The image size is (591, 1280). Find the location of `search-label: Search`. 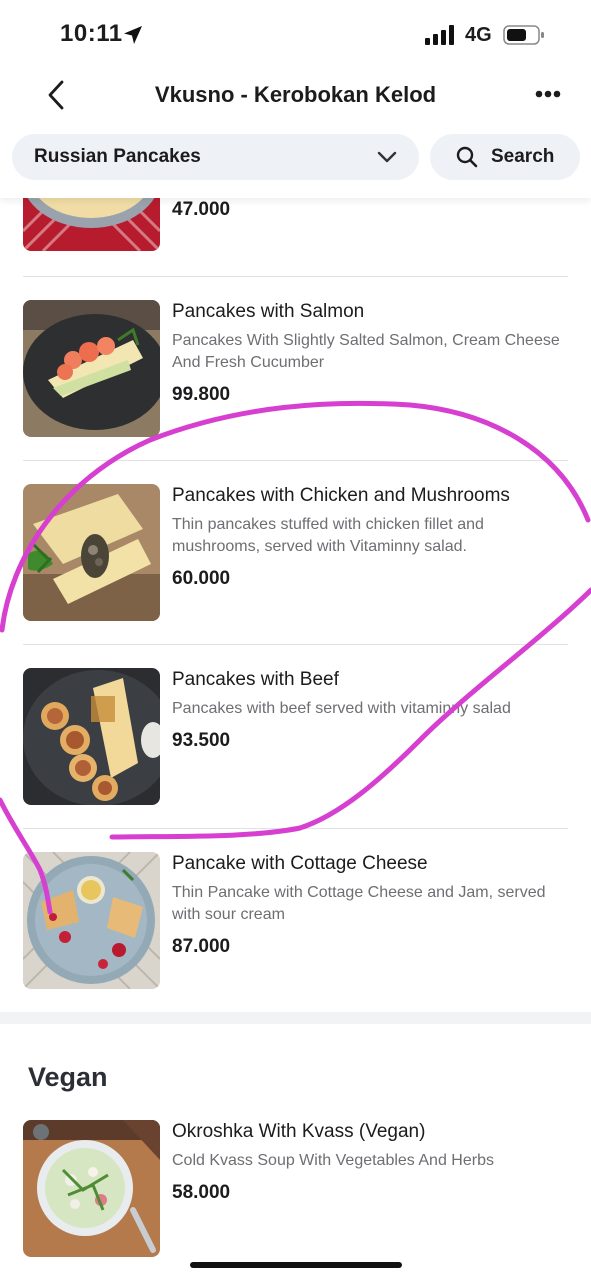

search-label: Search is located at coordinates (523, 156).